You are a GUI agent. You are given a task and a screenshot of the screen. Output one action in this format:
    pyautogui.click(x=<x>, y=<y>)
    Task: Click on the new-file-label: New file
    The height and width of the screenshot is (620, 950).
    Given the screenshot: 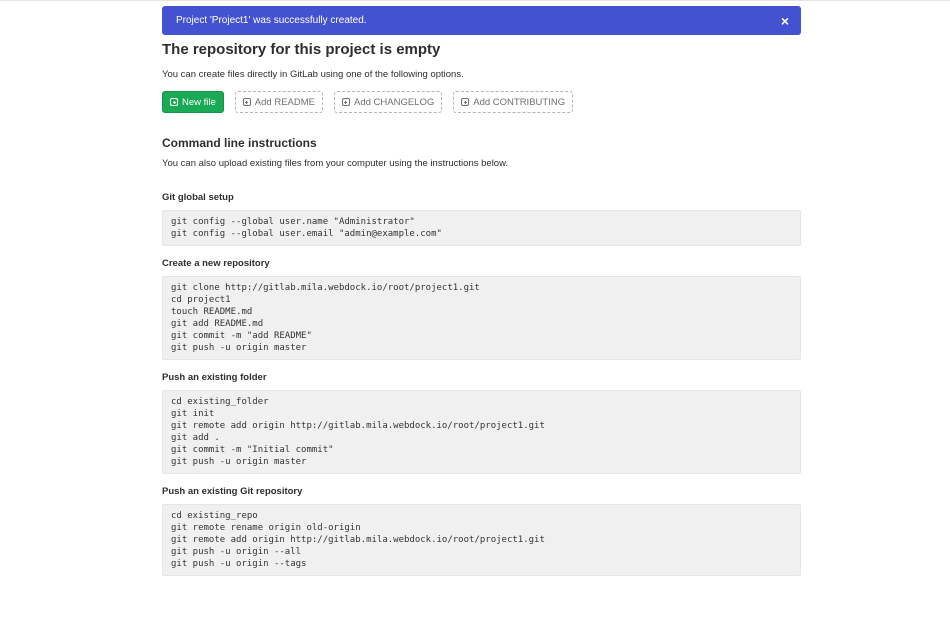 What is the action you would take?
    pyautogui.click(x=199, y=102)
    